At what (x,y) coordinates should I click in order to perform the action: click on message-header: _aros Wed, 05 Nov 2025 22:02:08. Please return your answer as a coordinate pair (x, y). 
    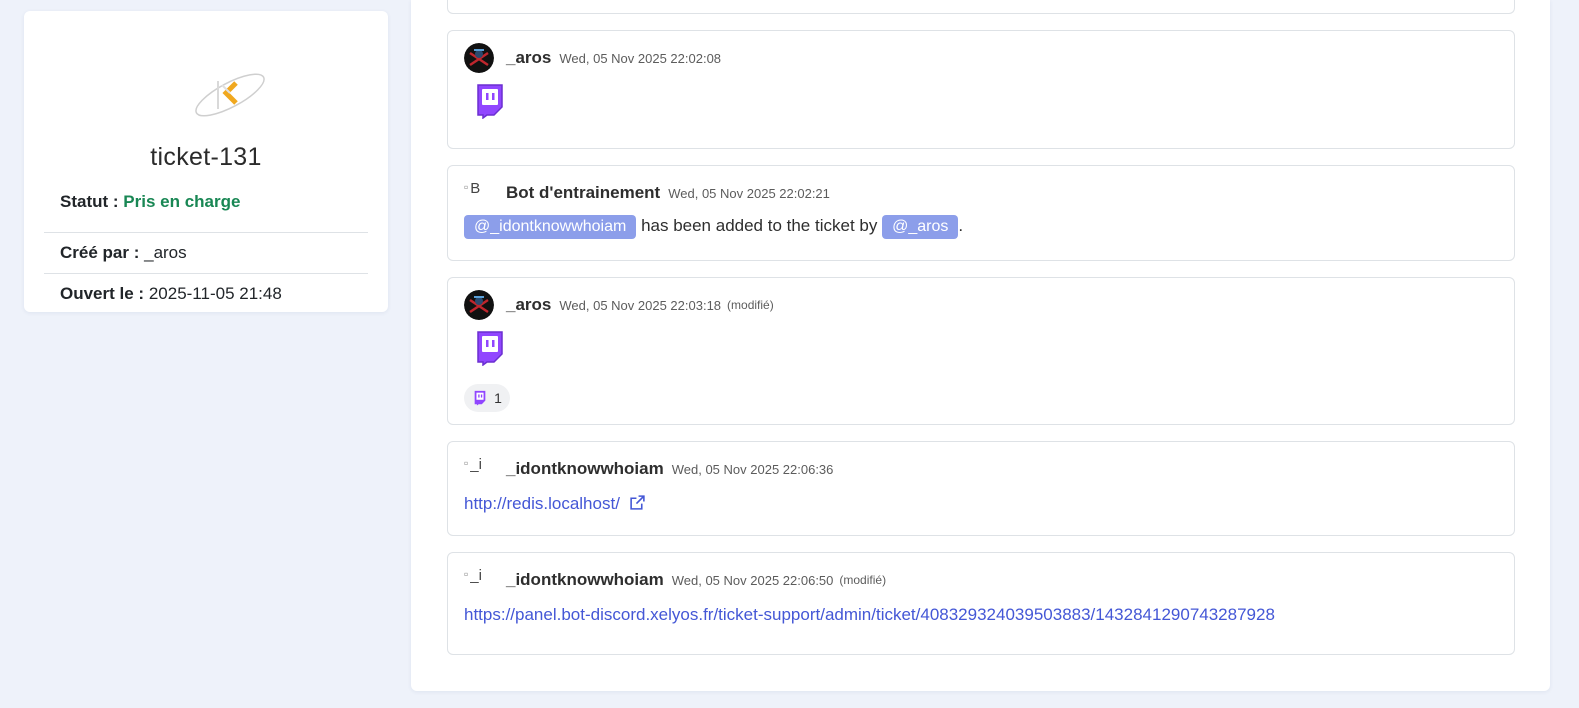
    Looking at the image, I should click on (592, 58).